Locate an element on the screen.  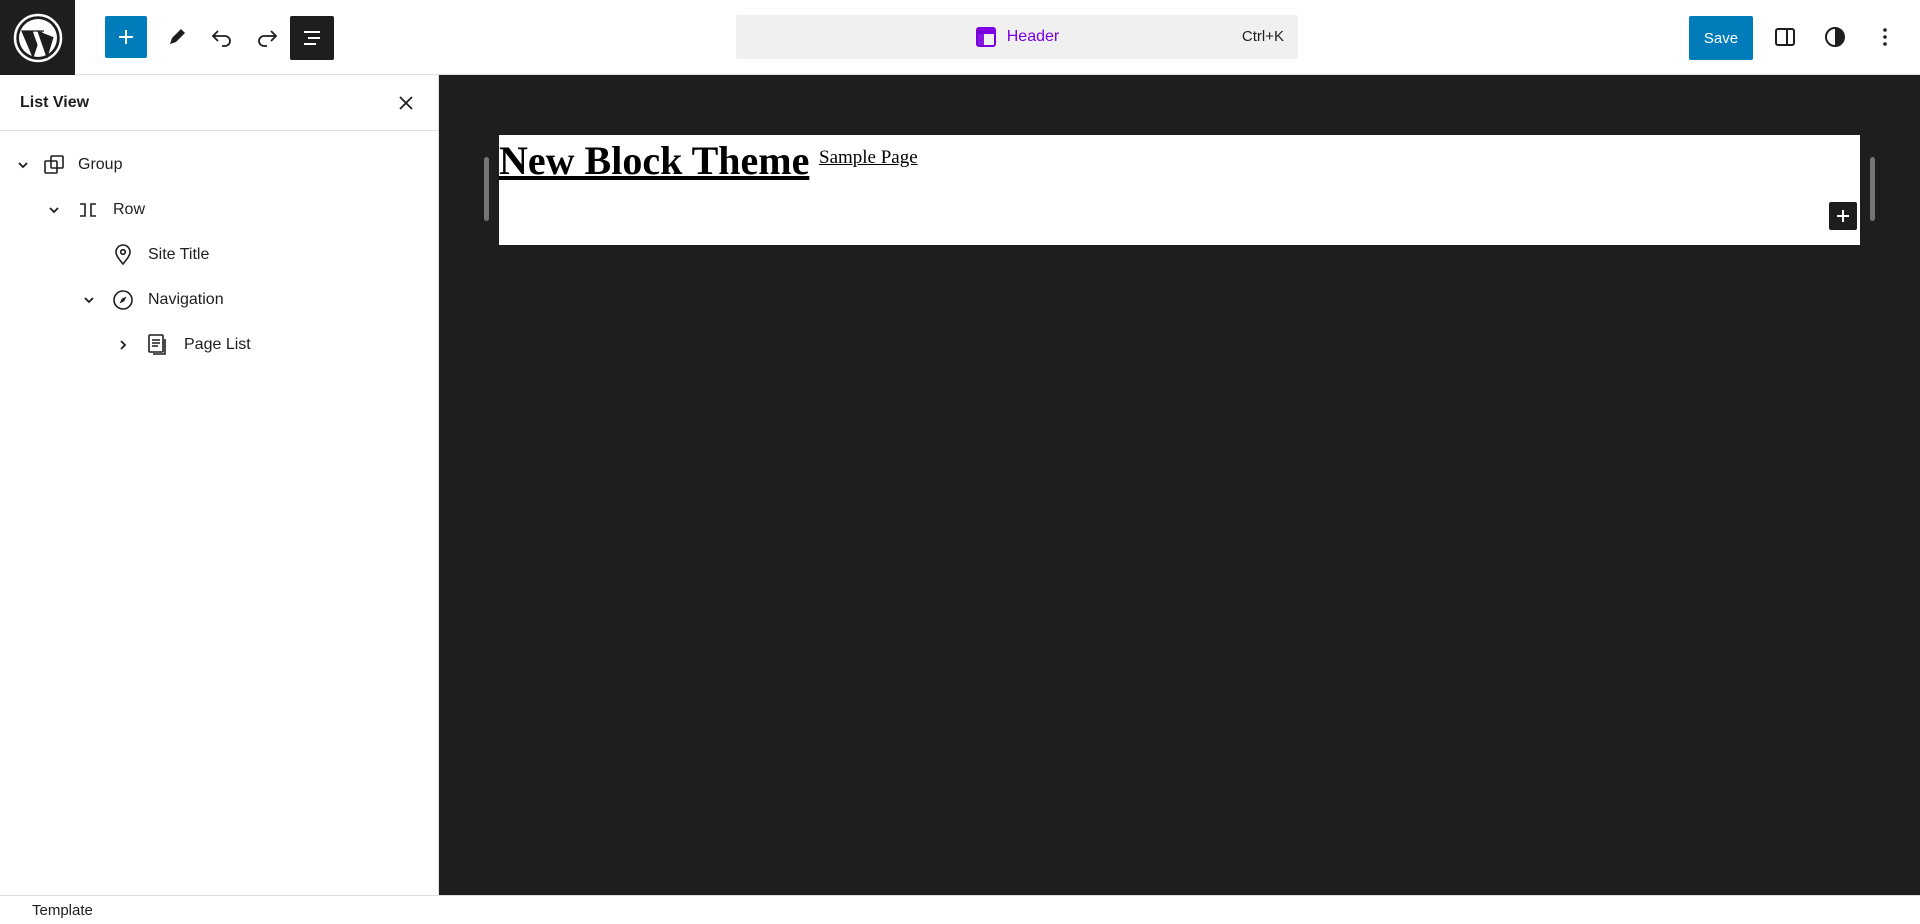
command-title: Header is located at coordinates (1017, 37).